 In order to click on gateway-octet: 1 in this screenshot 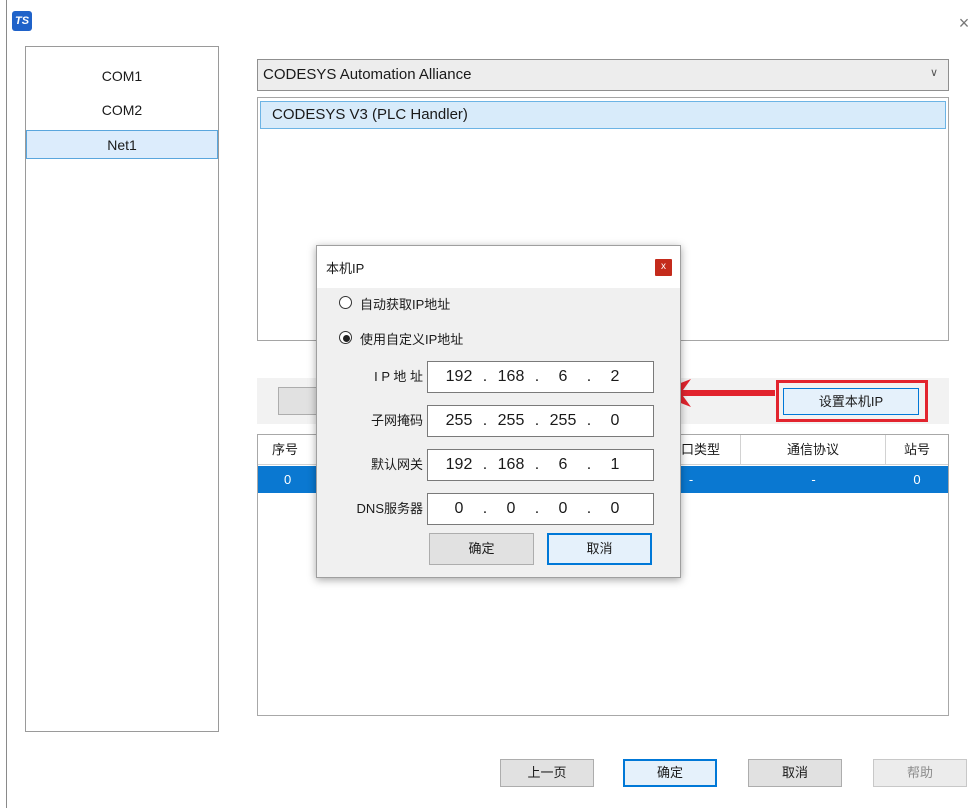, I will do `click(615, 465)`.